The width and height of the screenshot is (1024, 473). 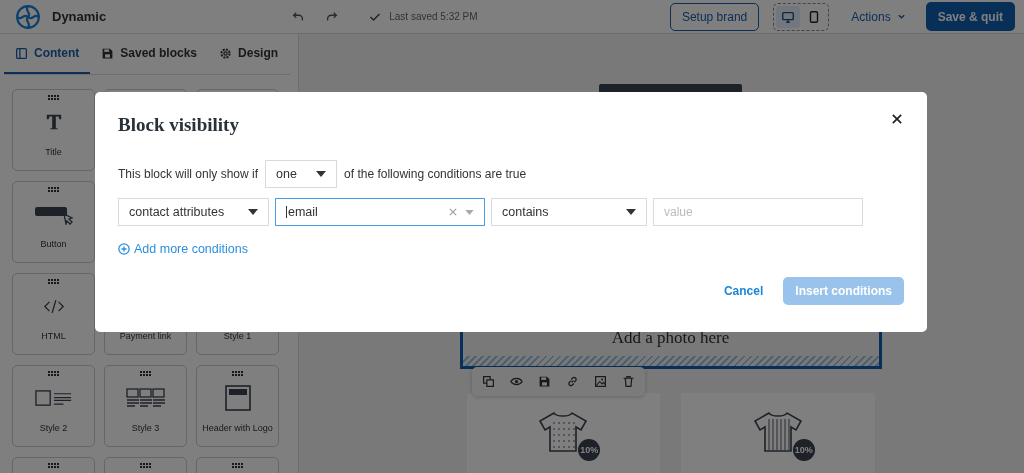 What do you see at coordinates (79, 16) in the screenshot?
I see `document-title: Dynamic` at bounding box center [79, 16].